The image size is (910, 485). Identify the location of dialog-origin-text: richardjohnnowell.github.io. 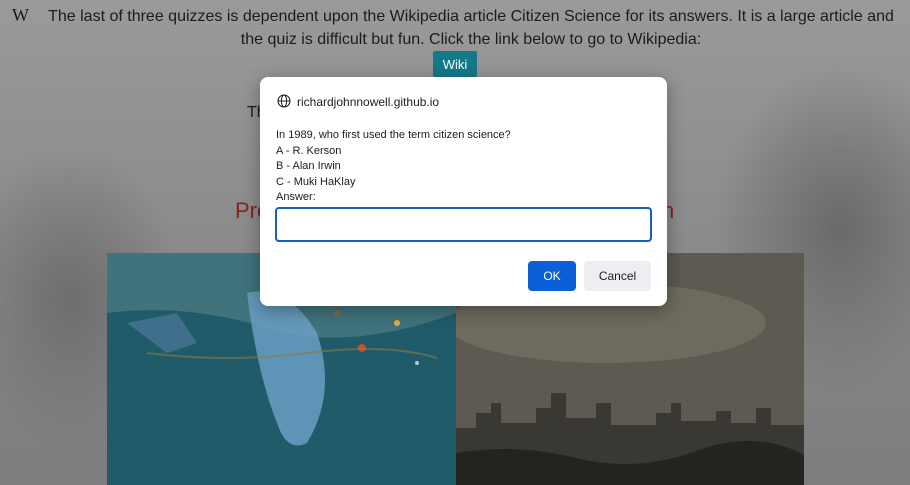
(368, 102).